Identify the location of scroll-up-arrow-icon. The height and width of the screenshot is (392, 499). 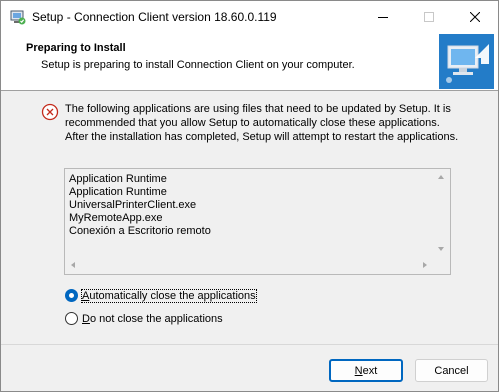
(441, 177).